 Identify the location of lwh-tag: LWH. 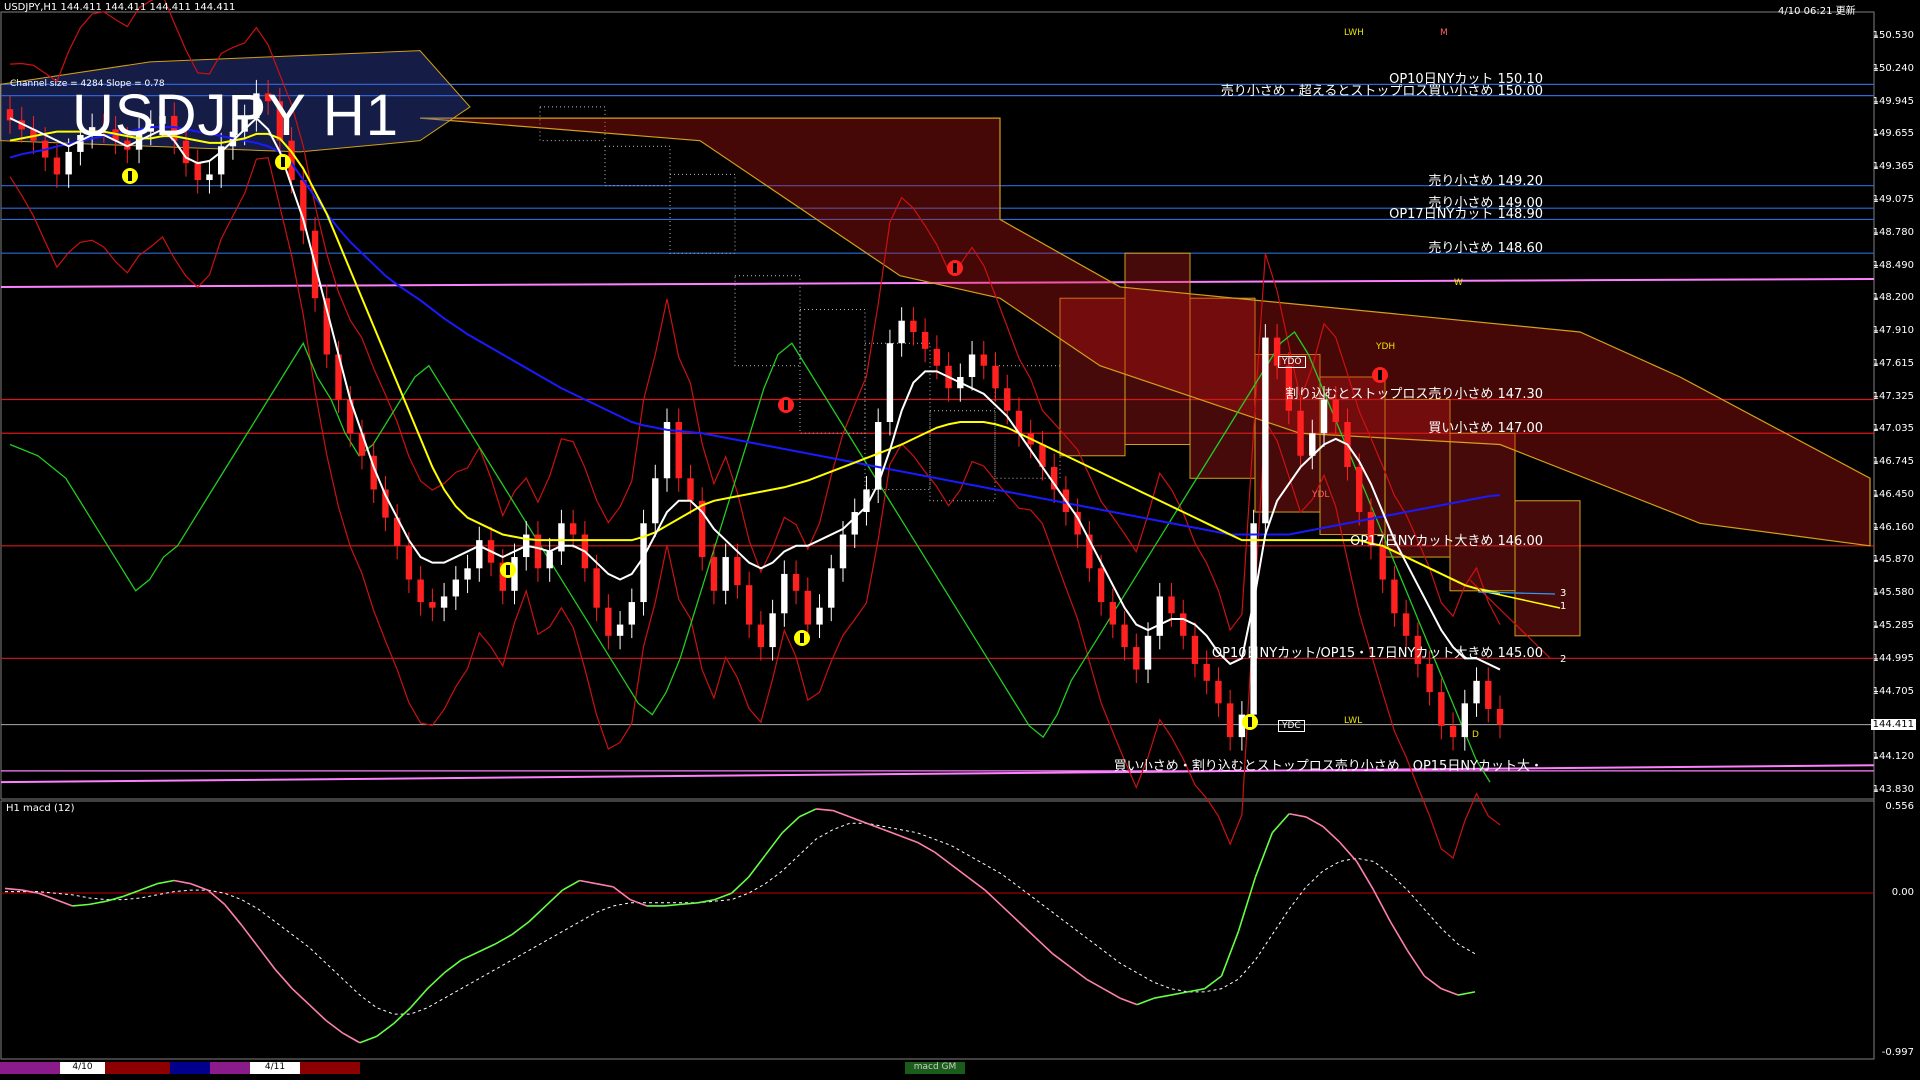
(1354, 33).